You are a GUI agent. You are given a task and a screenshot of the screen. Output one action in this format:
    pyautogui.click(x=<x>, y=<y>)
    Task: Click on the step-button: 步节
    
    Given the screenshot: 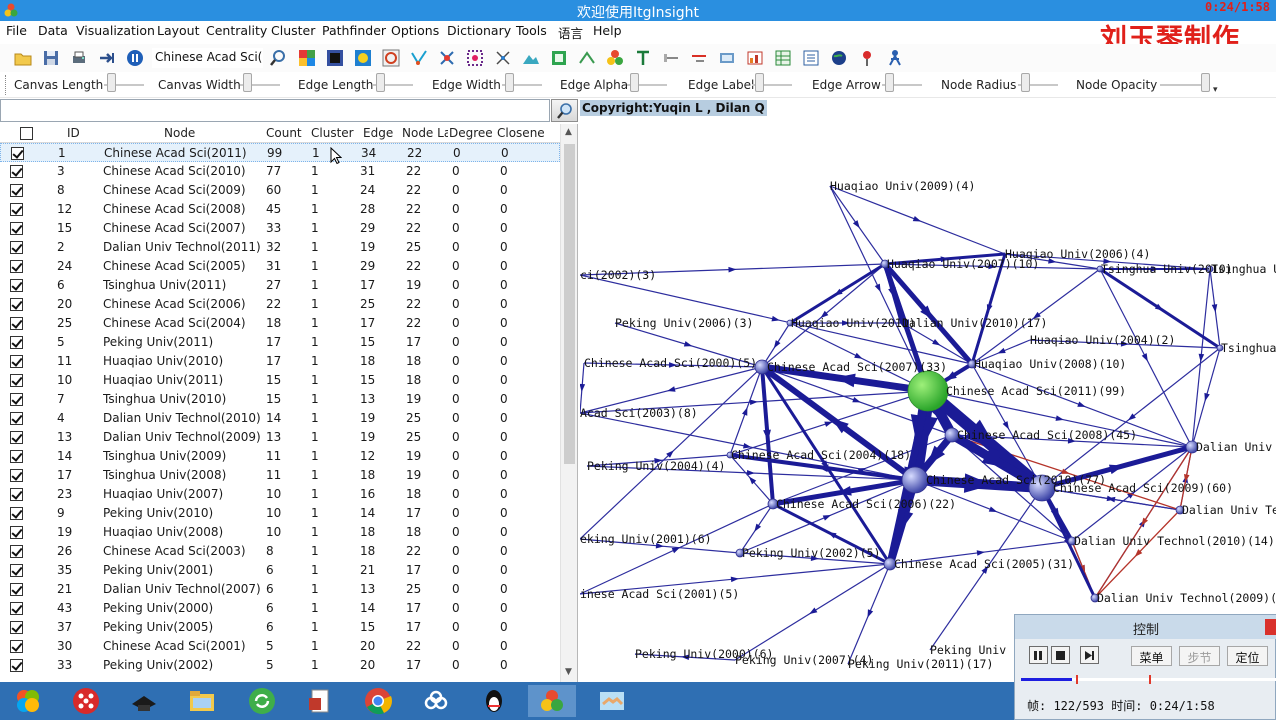 What is the action you would take?
    pyautogui.click(x=1199, y=656)
    